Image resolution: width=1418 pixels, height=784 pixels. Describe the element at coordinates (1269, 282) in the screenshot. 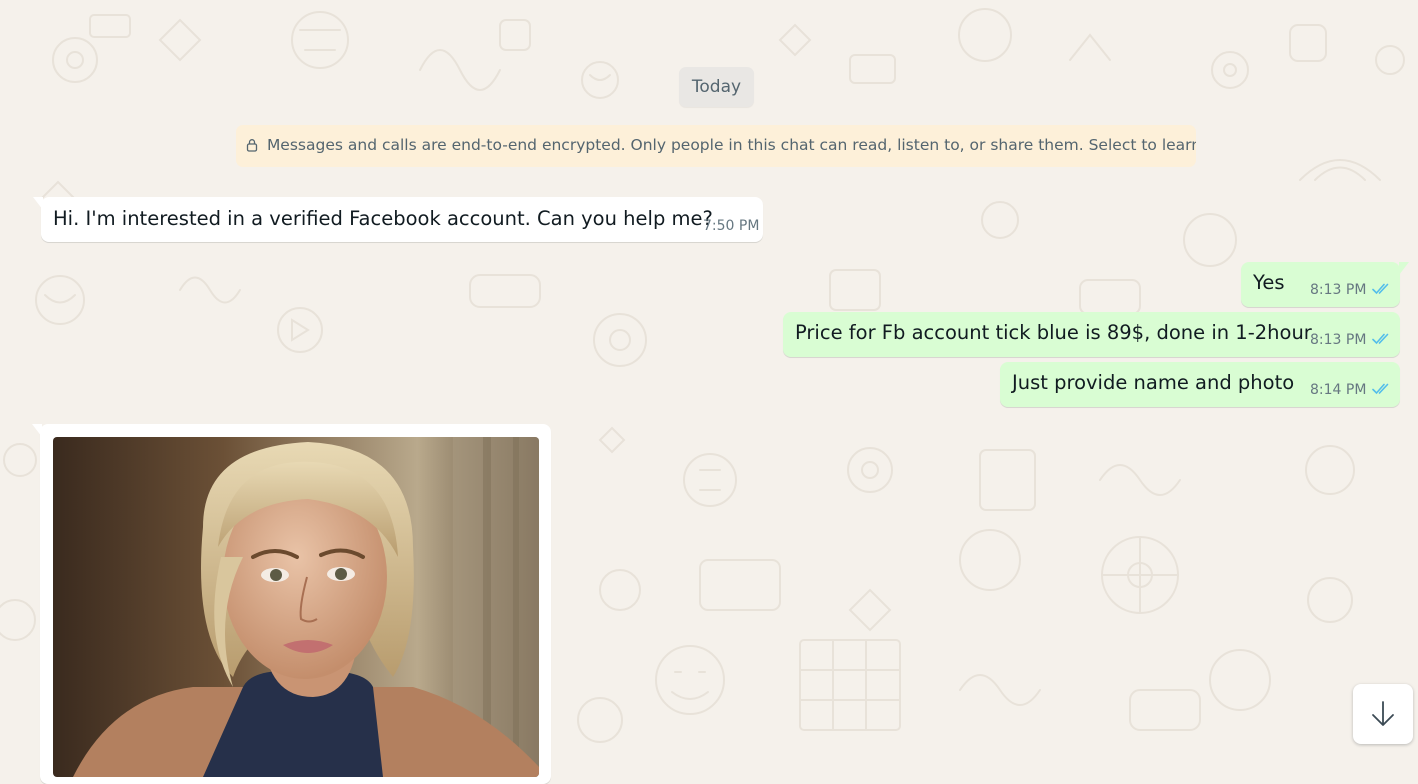

I see `message-text: Yes` at that location.